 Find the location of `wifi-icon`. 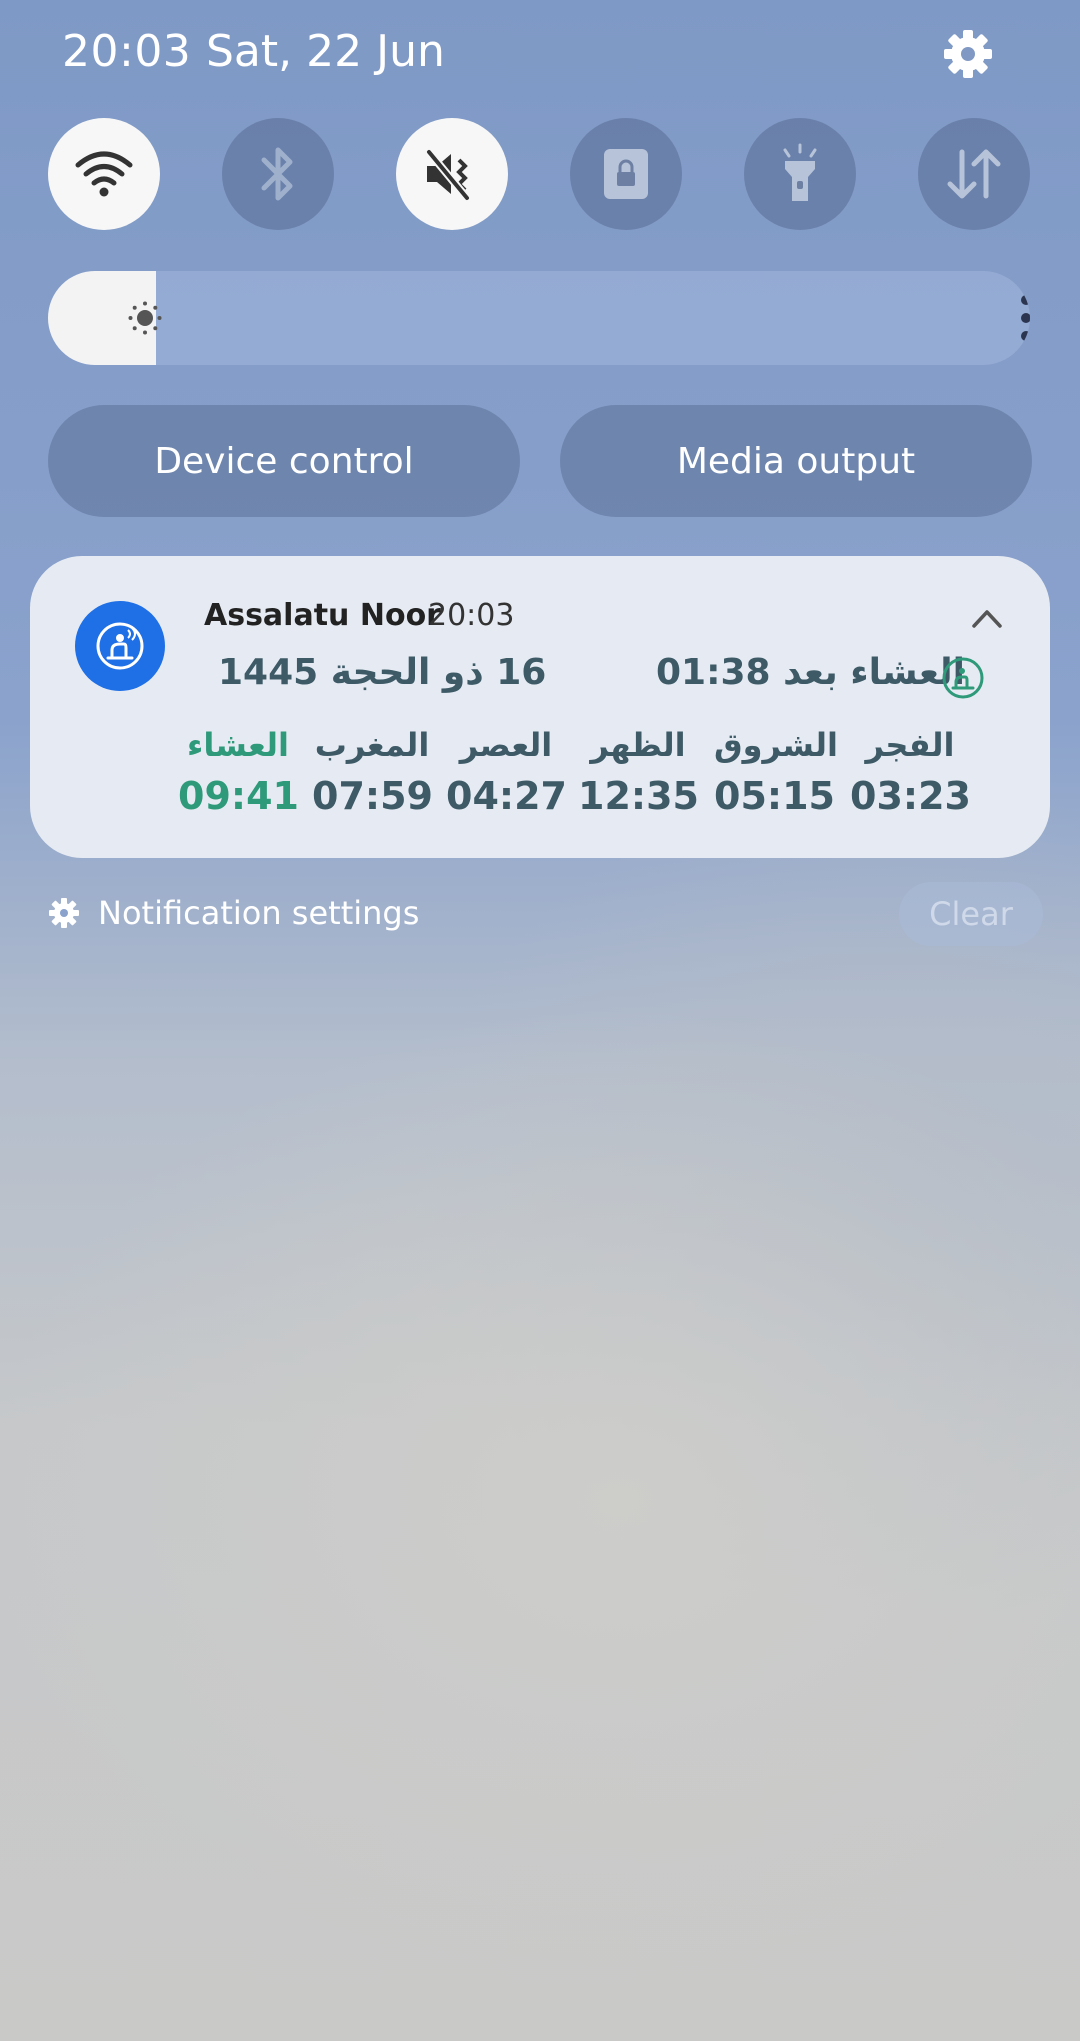

wifi-icon is located at coordinates (104, 174).